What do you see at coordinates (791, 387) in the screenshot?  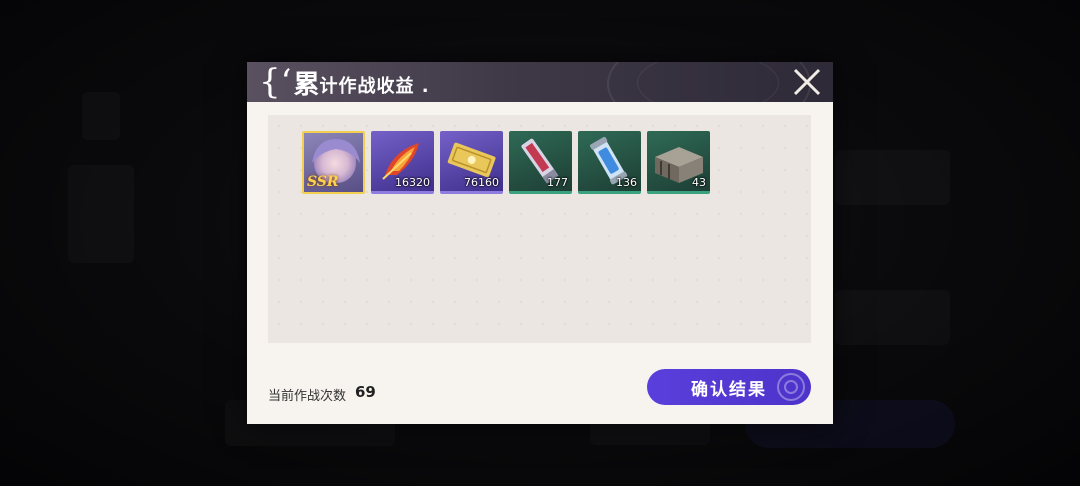 I see `button-emblem-icon` at bounding box center [791, 387].